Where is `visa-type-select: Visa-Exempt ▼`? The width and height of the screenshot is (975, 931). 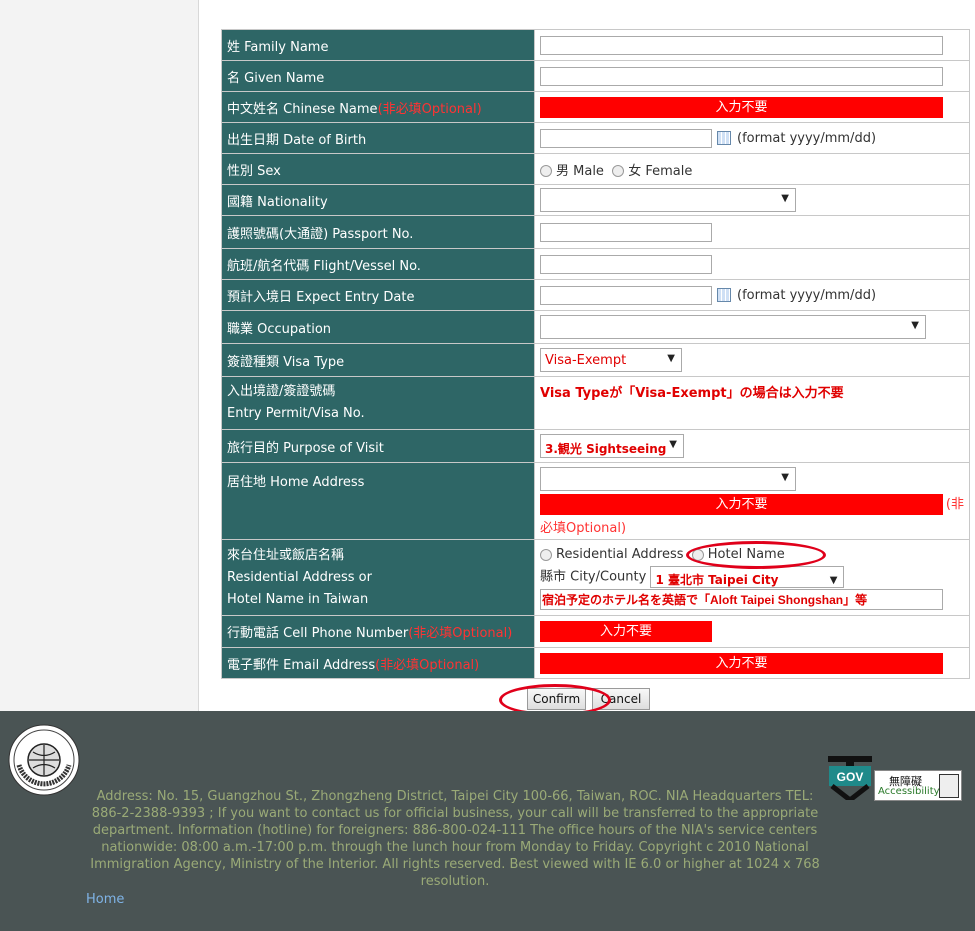
visa-type-select: Visa-Exempt ▼ is located at coordinates (611, 360).